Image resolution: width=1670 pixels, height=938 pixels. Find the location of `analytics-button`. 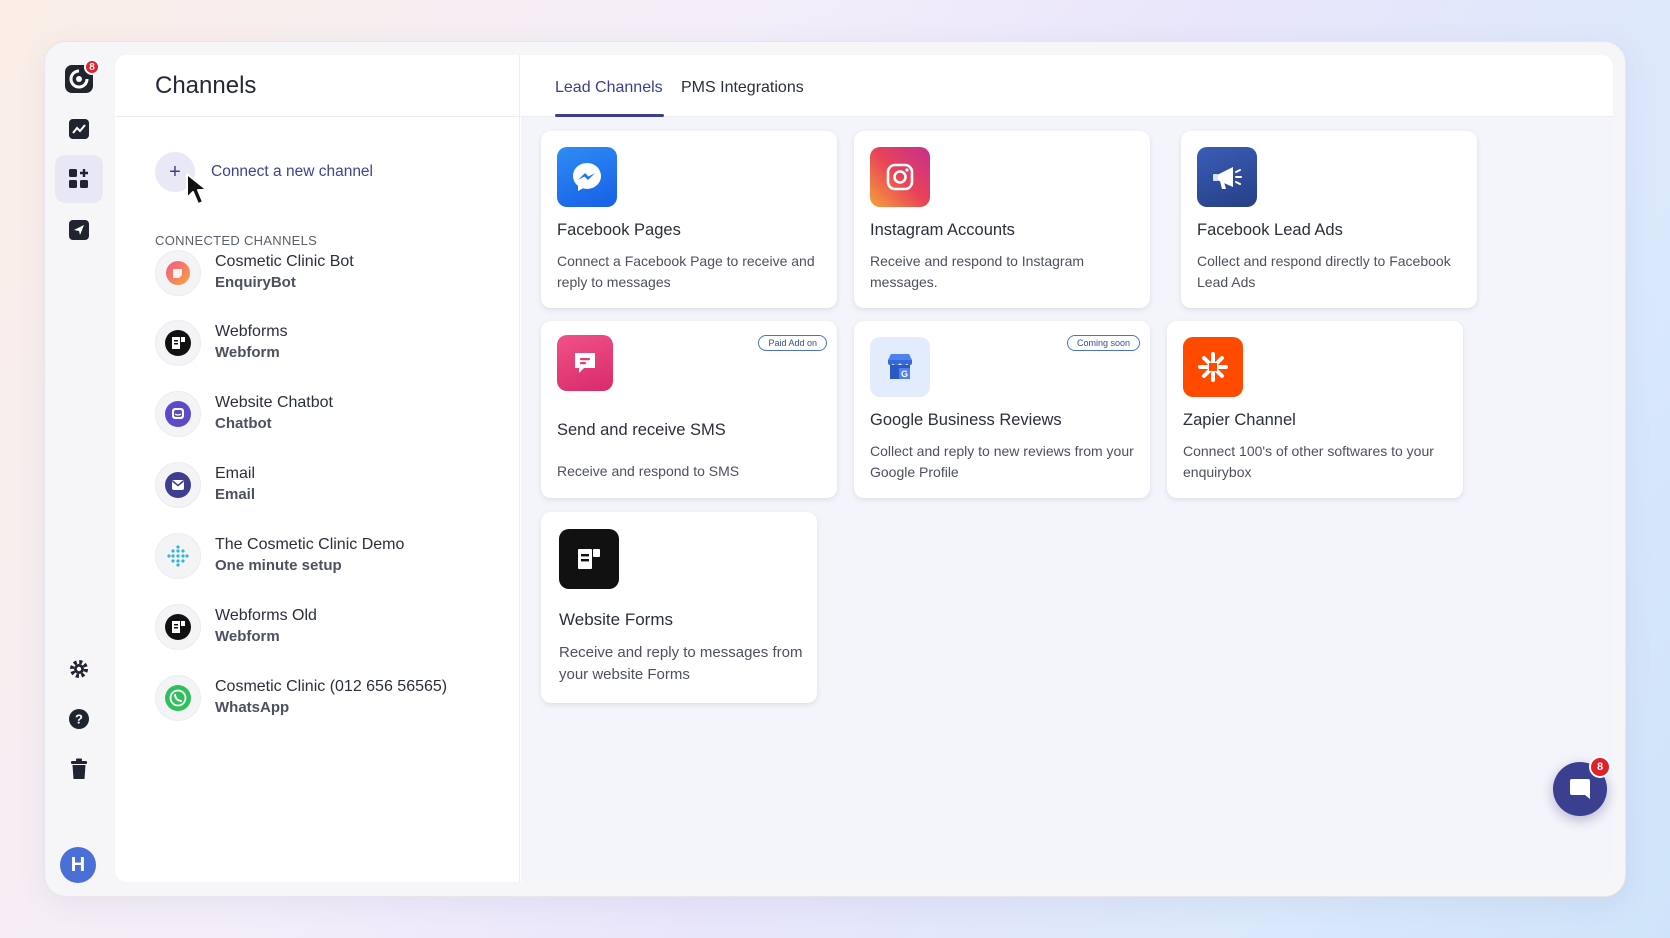

analytics-button is located at coordinates (79, 129).